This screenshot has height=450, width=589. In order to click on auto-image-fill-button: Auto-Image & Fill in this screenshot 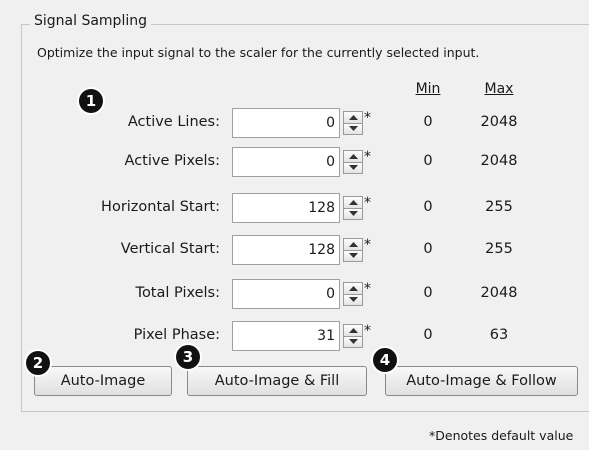, I will do `click(277, 381)`.